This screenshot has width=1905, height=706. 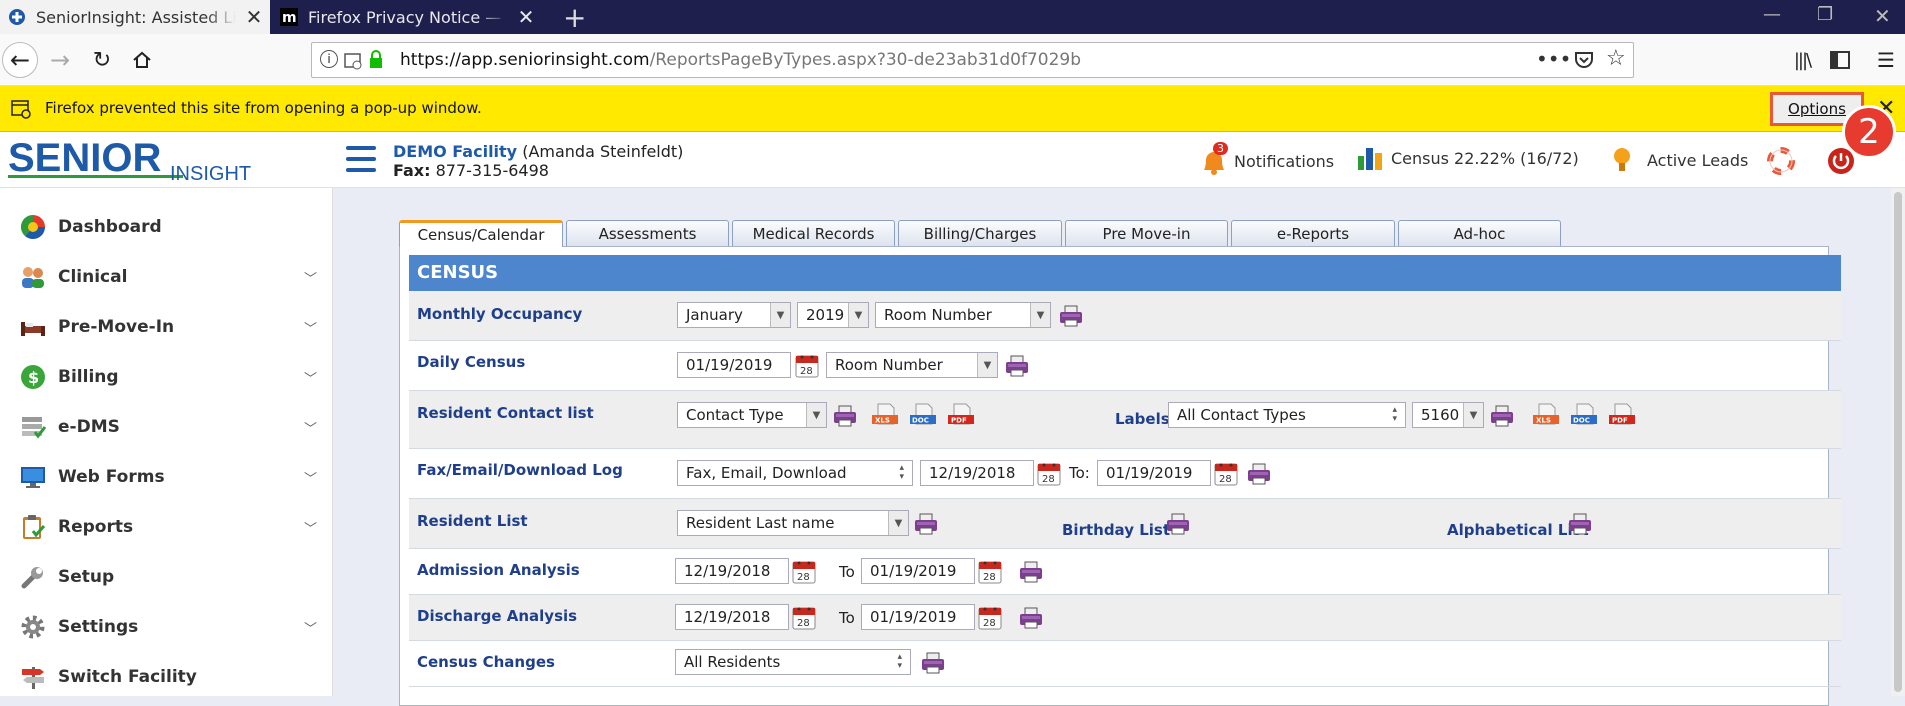 What do you see at coordinates (143, 161) in the screenshot?
I see `senior-insight-logo: SENIOR INSIGHT` at bounding box center [143, 161].